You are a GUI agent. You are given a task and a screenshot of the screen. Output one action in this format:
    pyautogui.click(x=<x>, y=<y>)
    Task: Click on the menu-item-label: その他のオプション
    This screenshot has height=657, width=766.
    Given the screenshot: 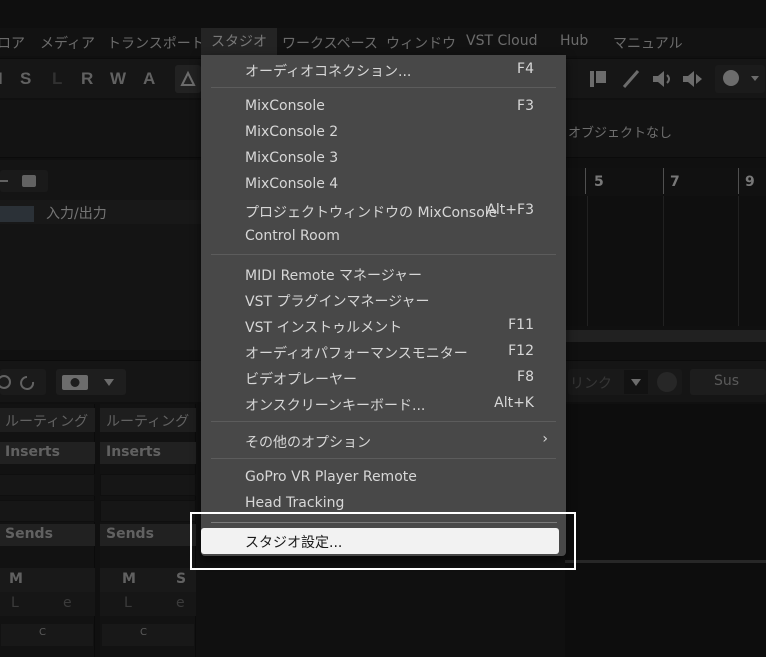 What is the action you would take?
    pyautogui.click(x=308, y=443)
    